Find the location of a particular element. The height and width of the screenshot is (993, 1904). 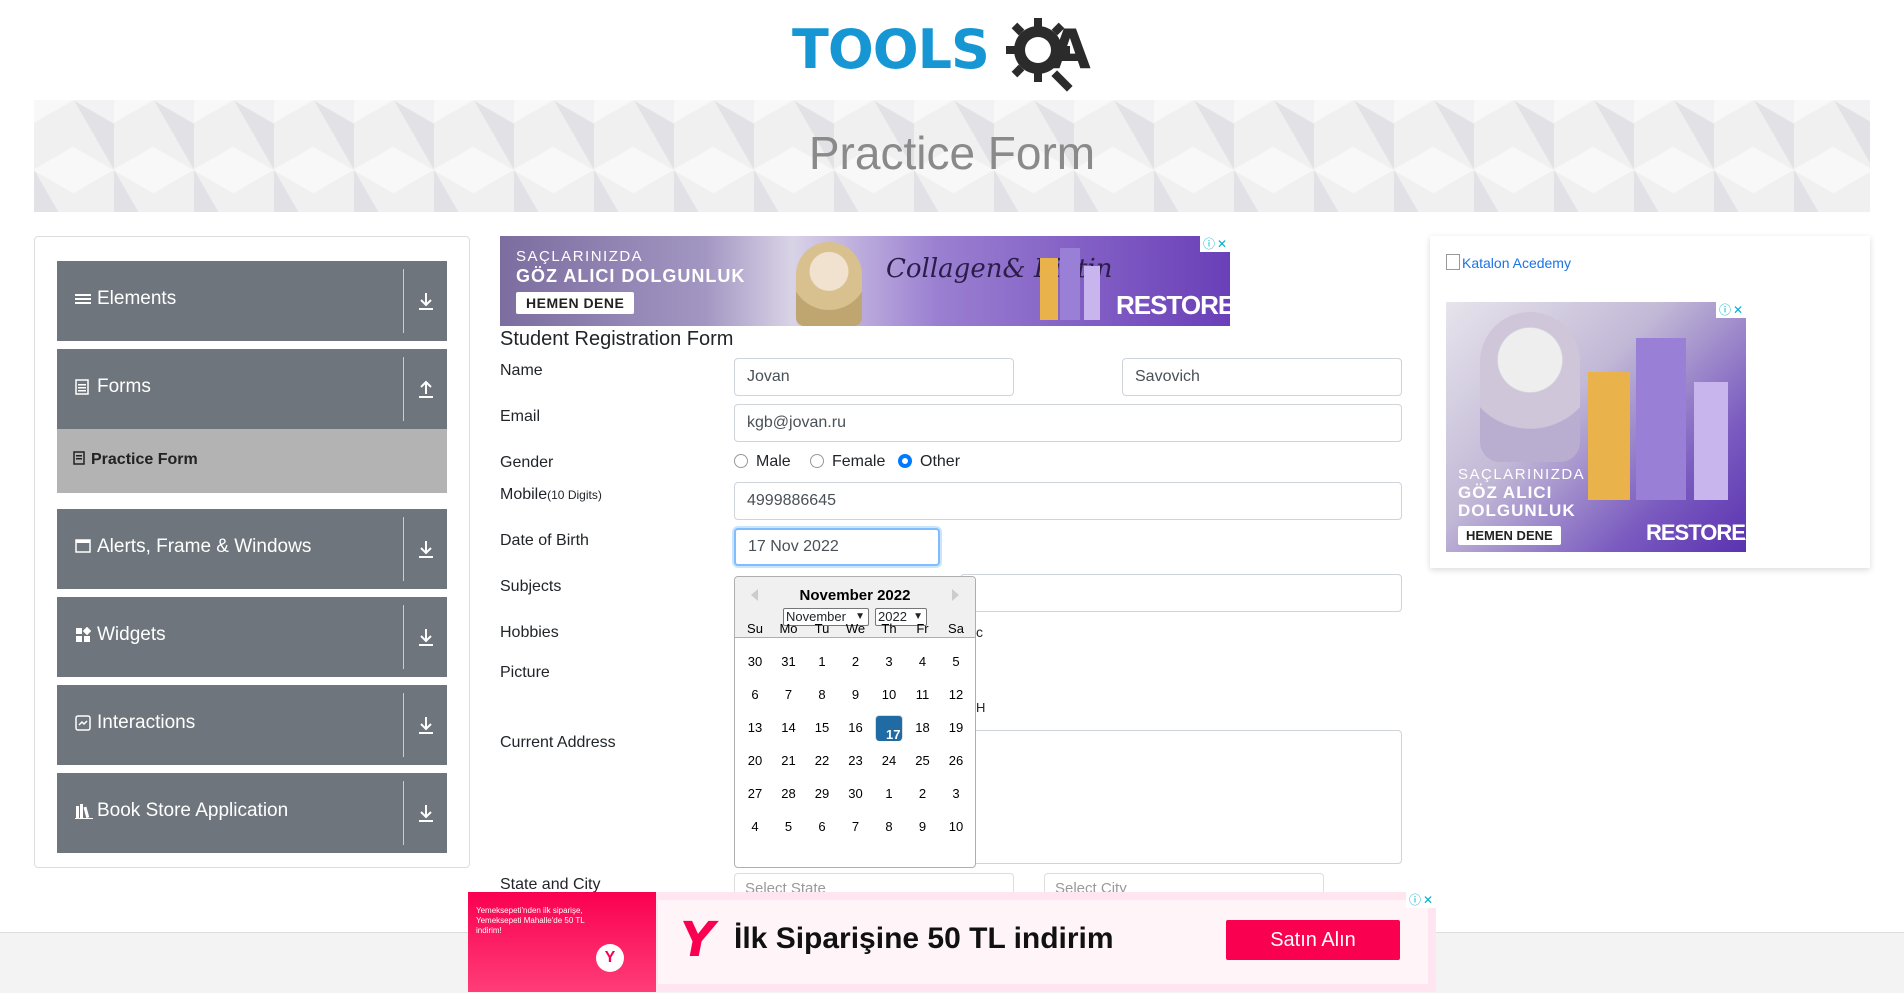

name-label: Name is located at coordinates (521, 370).